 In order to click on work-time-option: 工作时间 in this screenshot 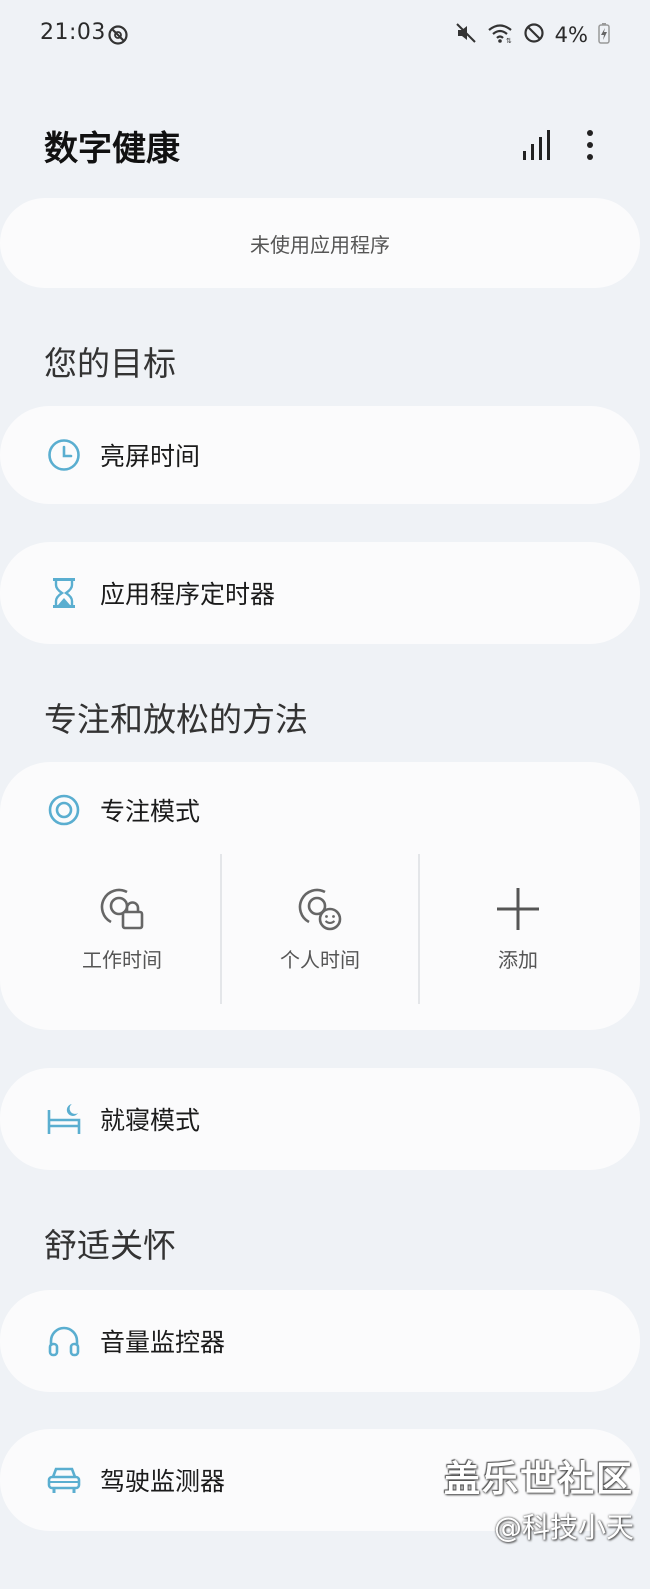, I will do `click(122, 929)`.